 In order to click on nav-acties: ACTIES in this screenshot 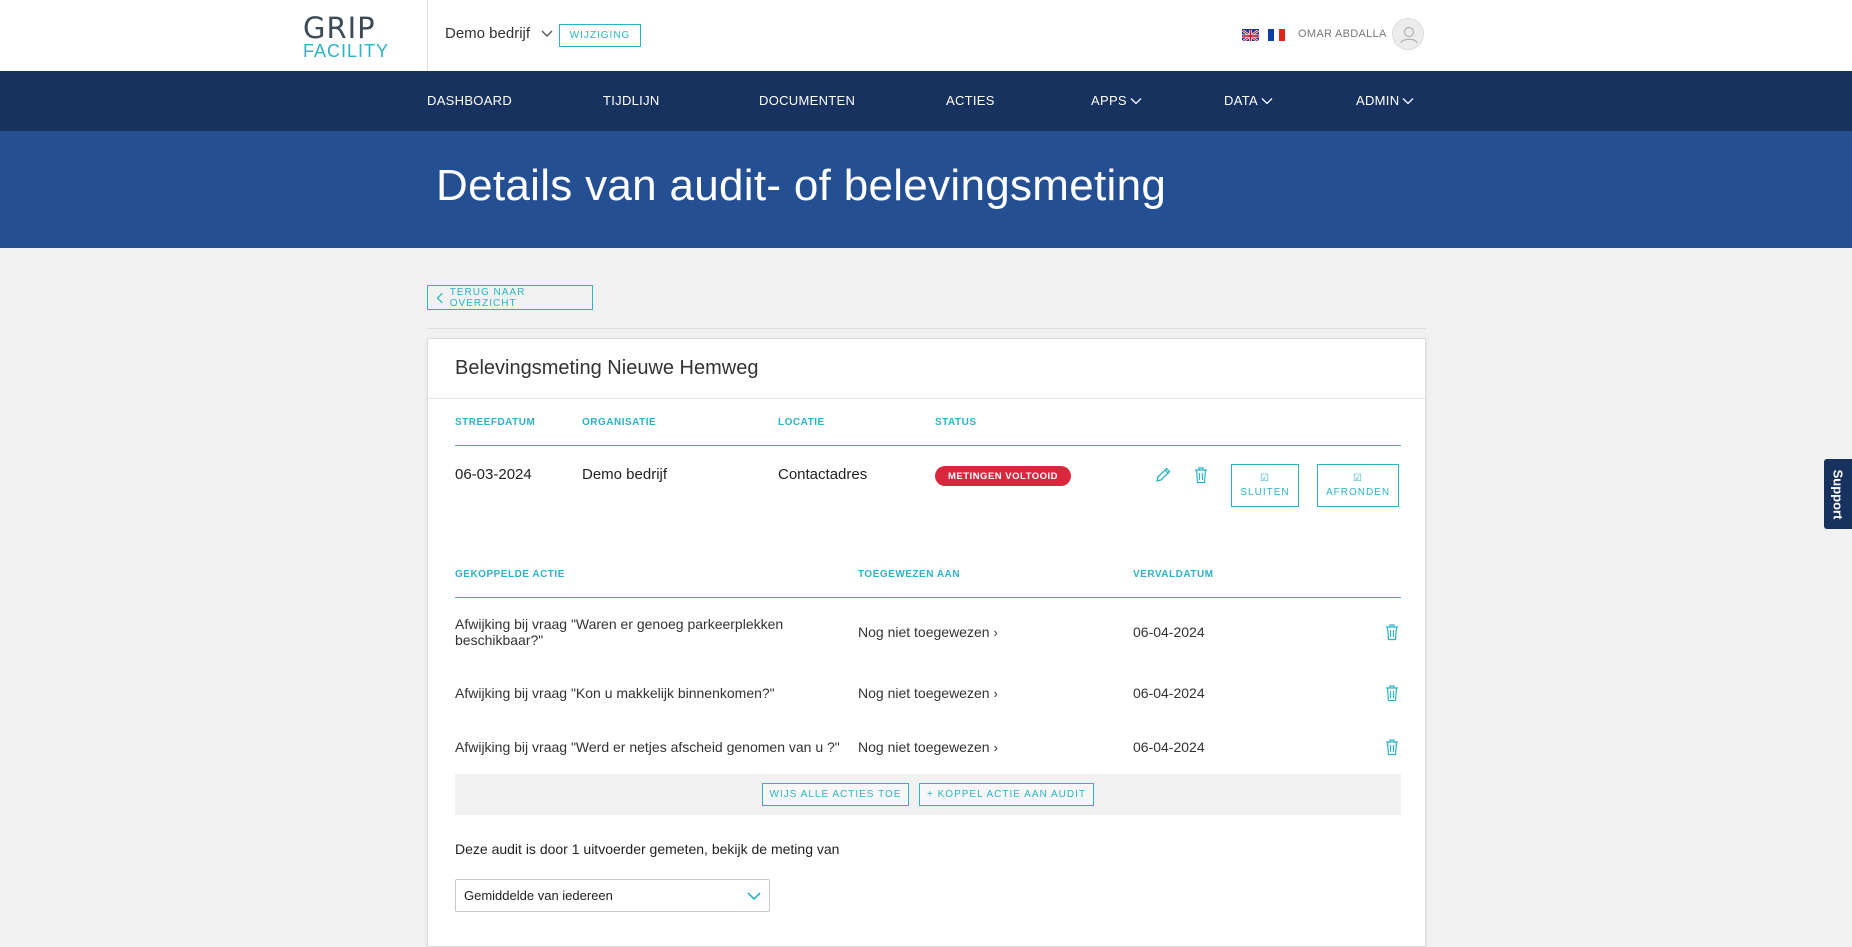, I will do `click(970, 100)`.